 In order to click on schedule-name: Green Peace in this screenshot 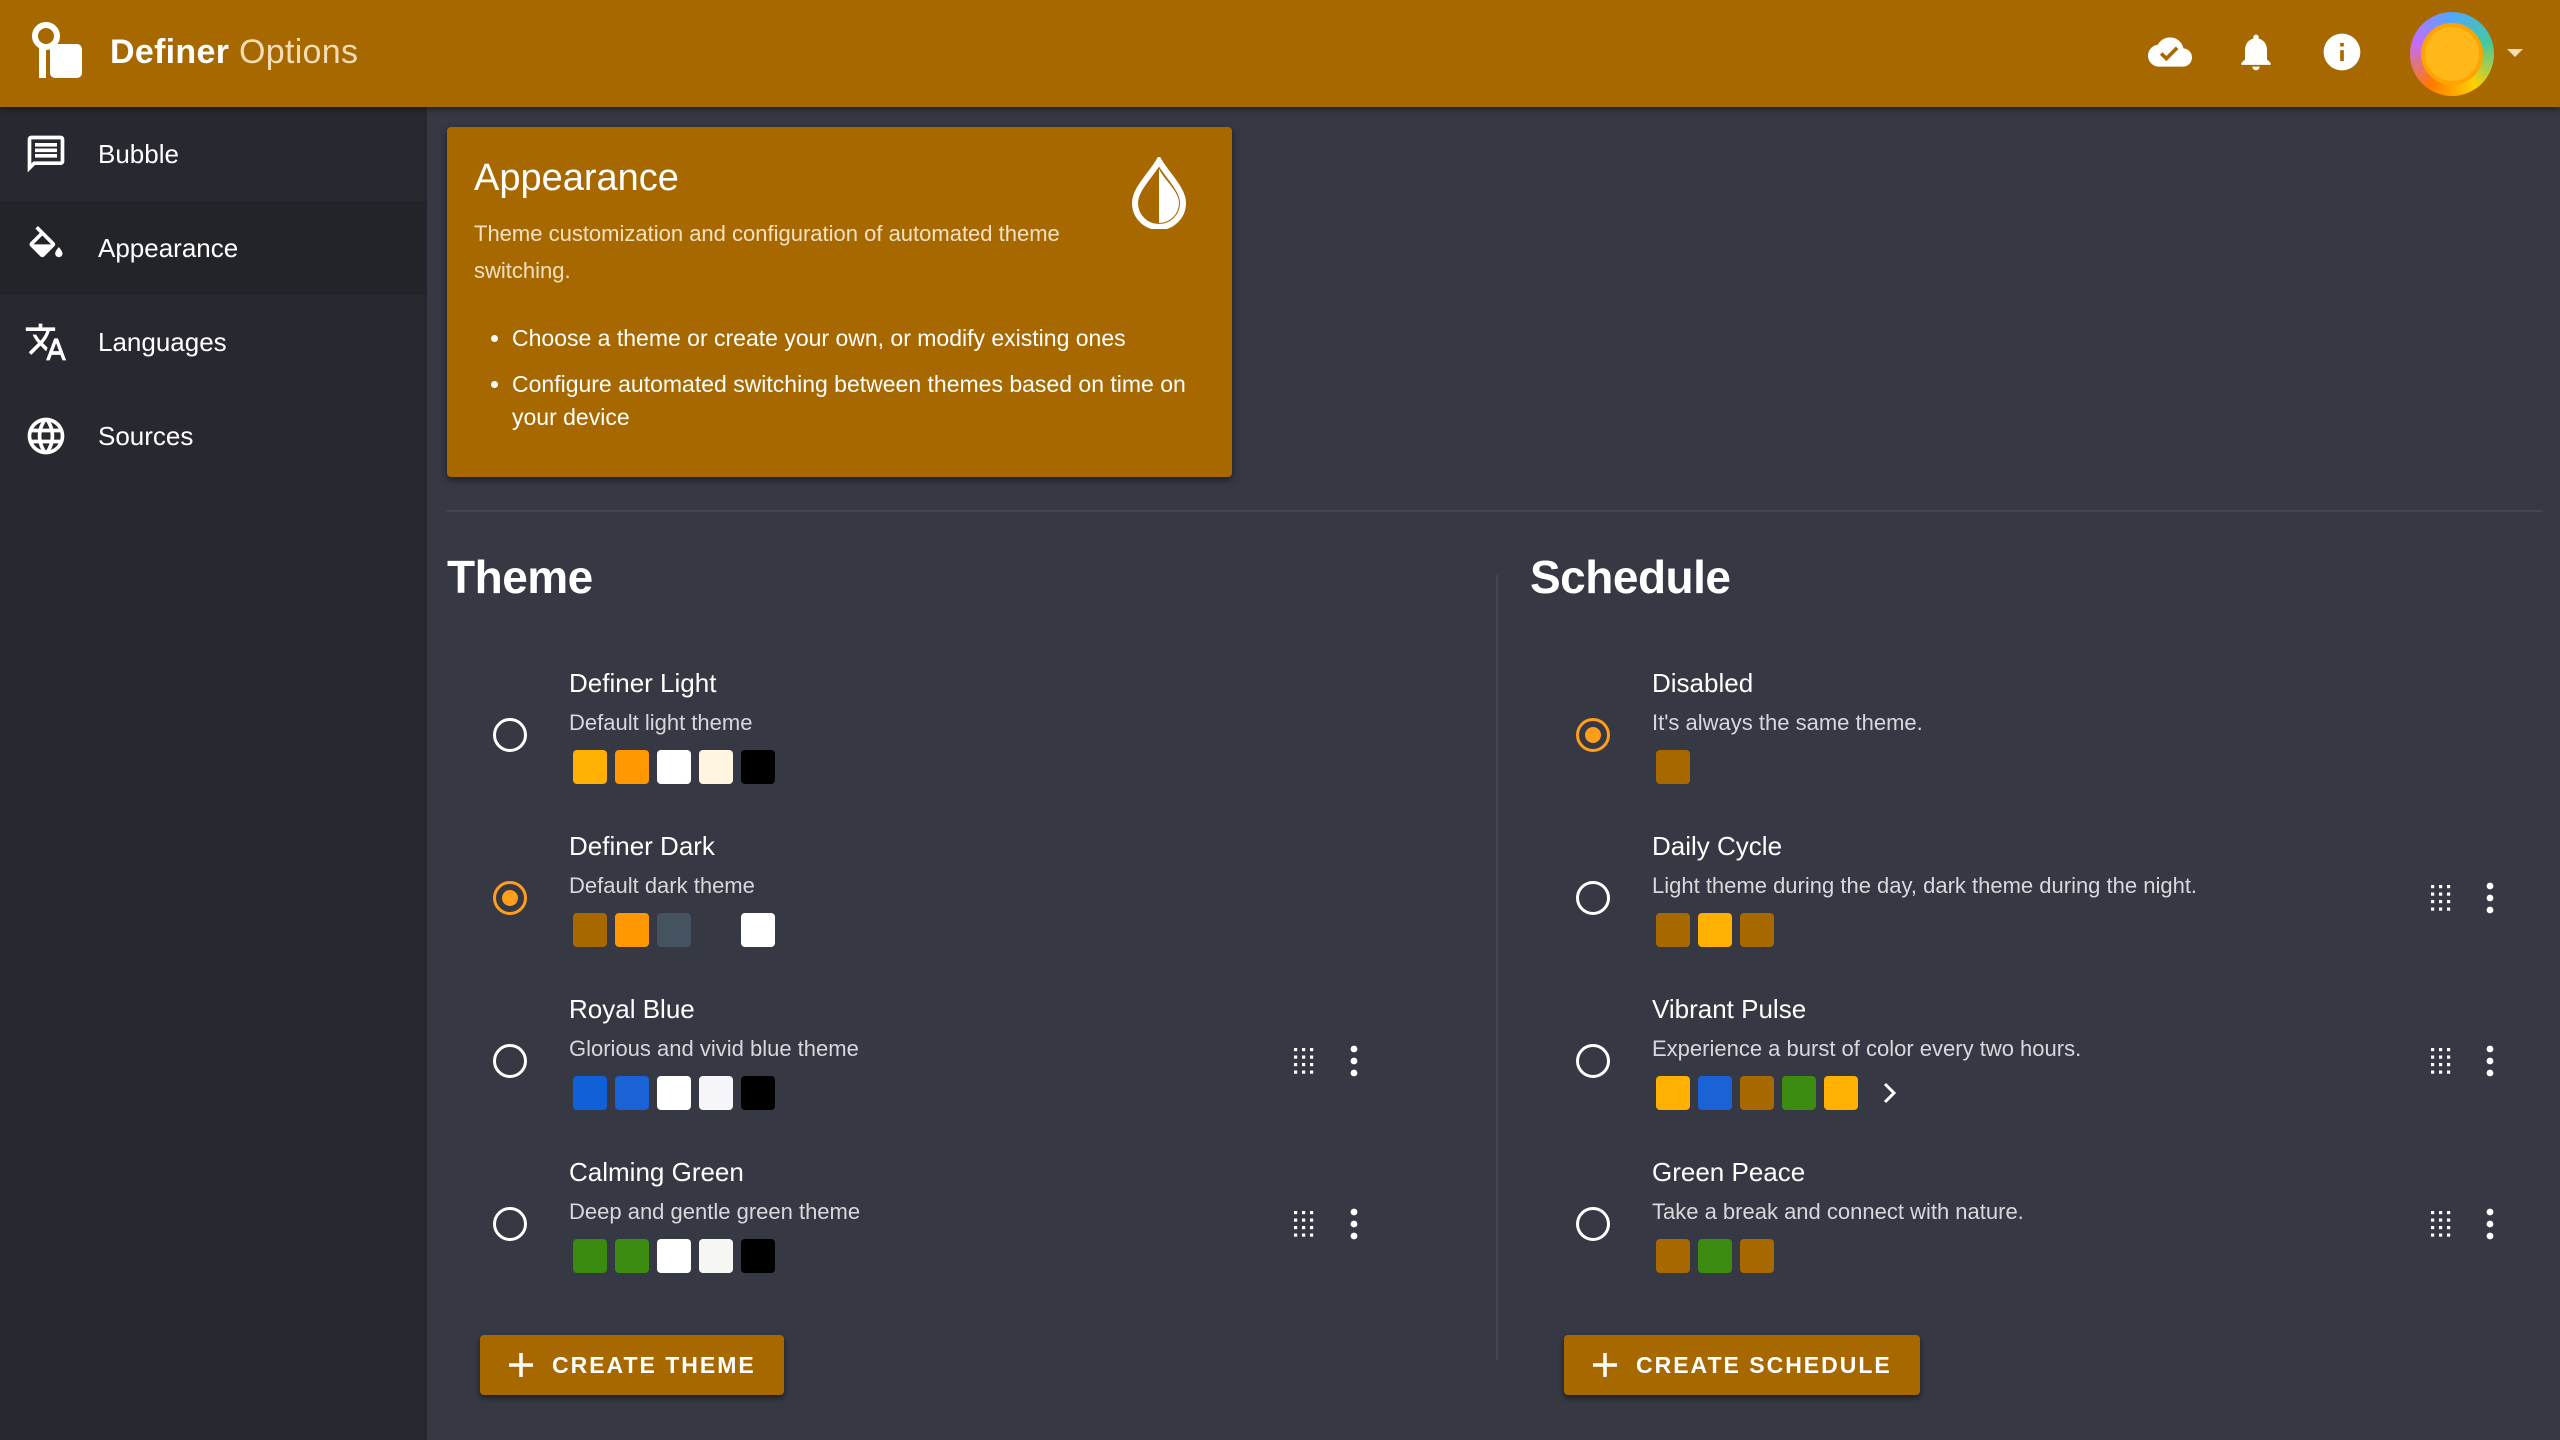, I will do `click(1729, 1172)`.